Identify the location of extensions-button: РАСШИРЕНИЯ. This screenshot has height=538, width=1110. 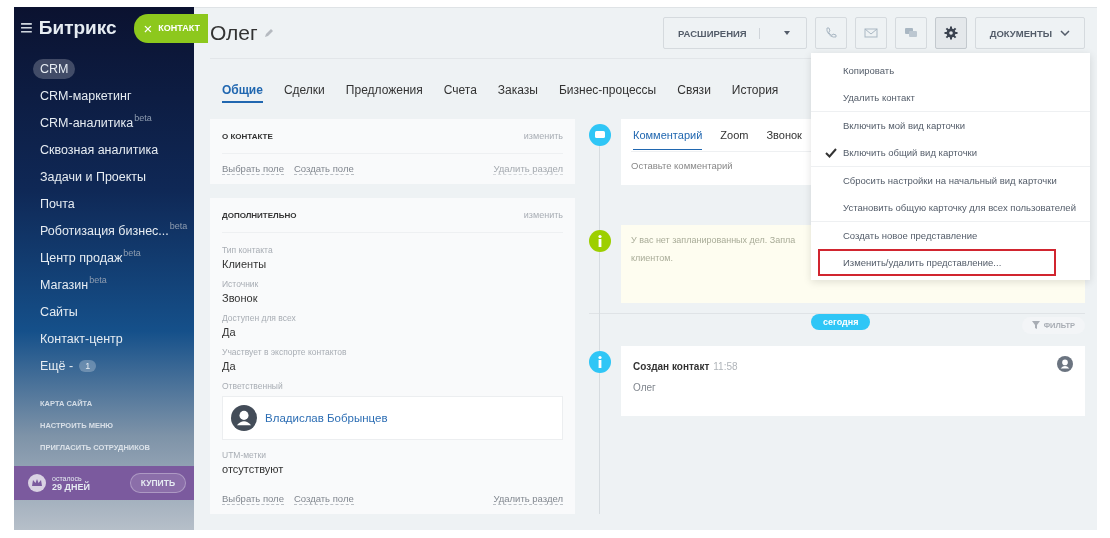
(735, 33).